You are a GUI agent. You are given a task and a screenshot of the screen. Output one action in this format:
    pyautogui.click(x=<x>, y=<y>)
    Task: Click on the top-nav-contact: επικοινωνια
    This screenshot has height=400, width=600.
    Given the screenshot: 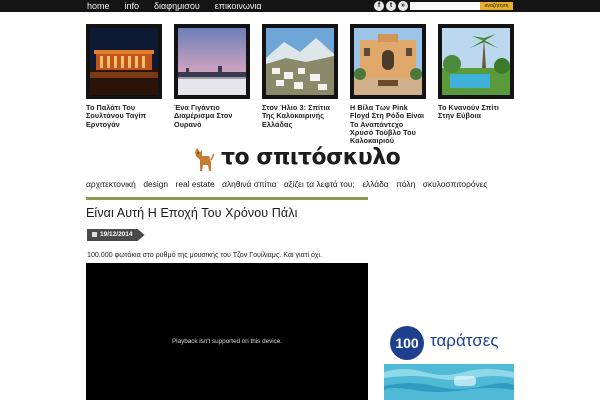 What is the action you would take?
    pyautogui.click(x=238, y=6)
    